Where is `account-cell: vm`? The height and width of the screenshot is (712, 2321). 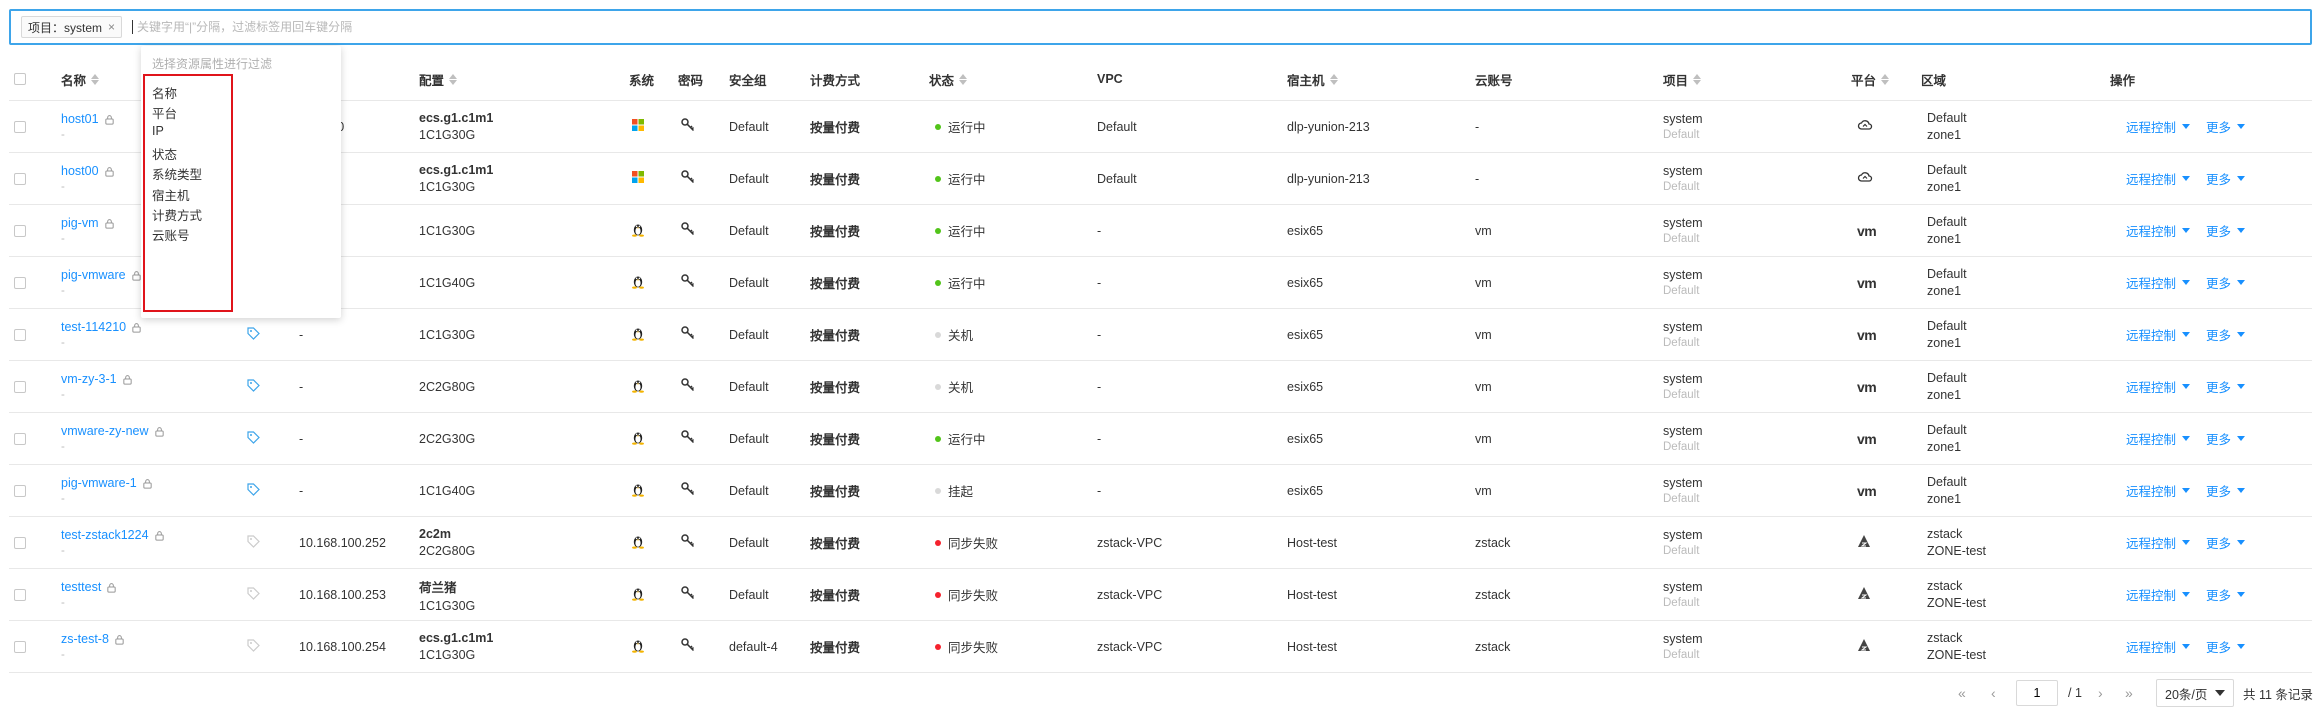 account-cell: vm is located at coordinates (1483, 490).